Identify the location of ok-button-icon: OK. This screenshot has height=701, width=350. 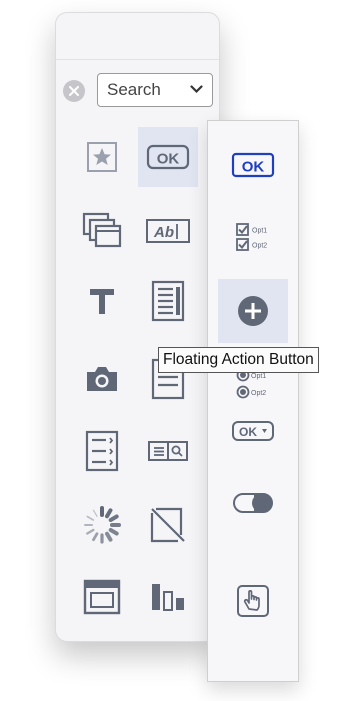
(253, 165).